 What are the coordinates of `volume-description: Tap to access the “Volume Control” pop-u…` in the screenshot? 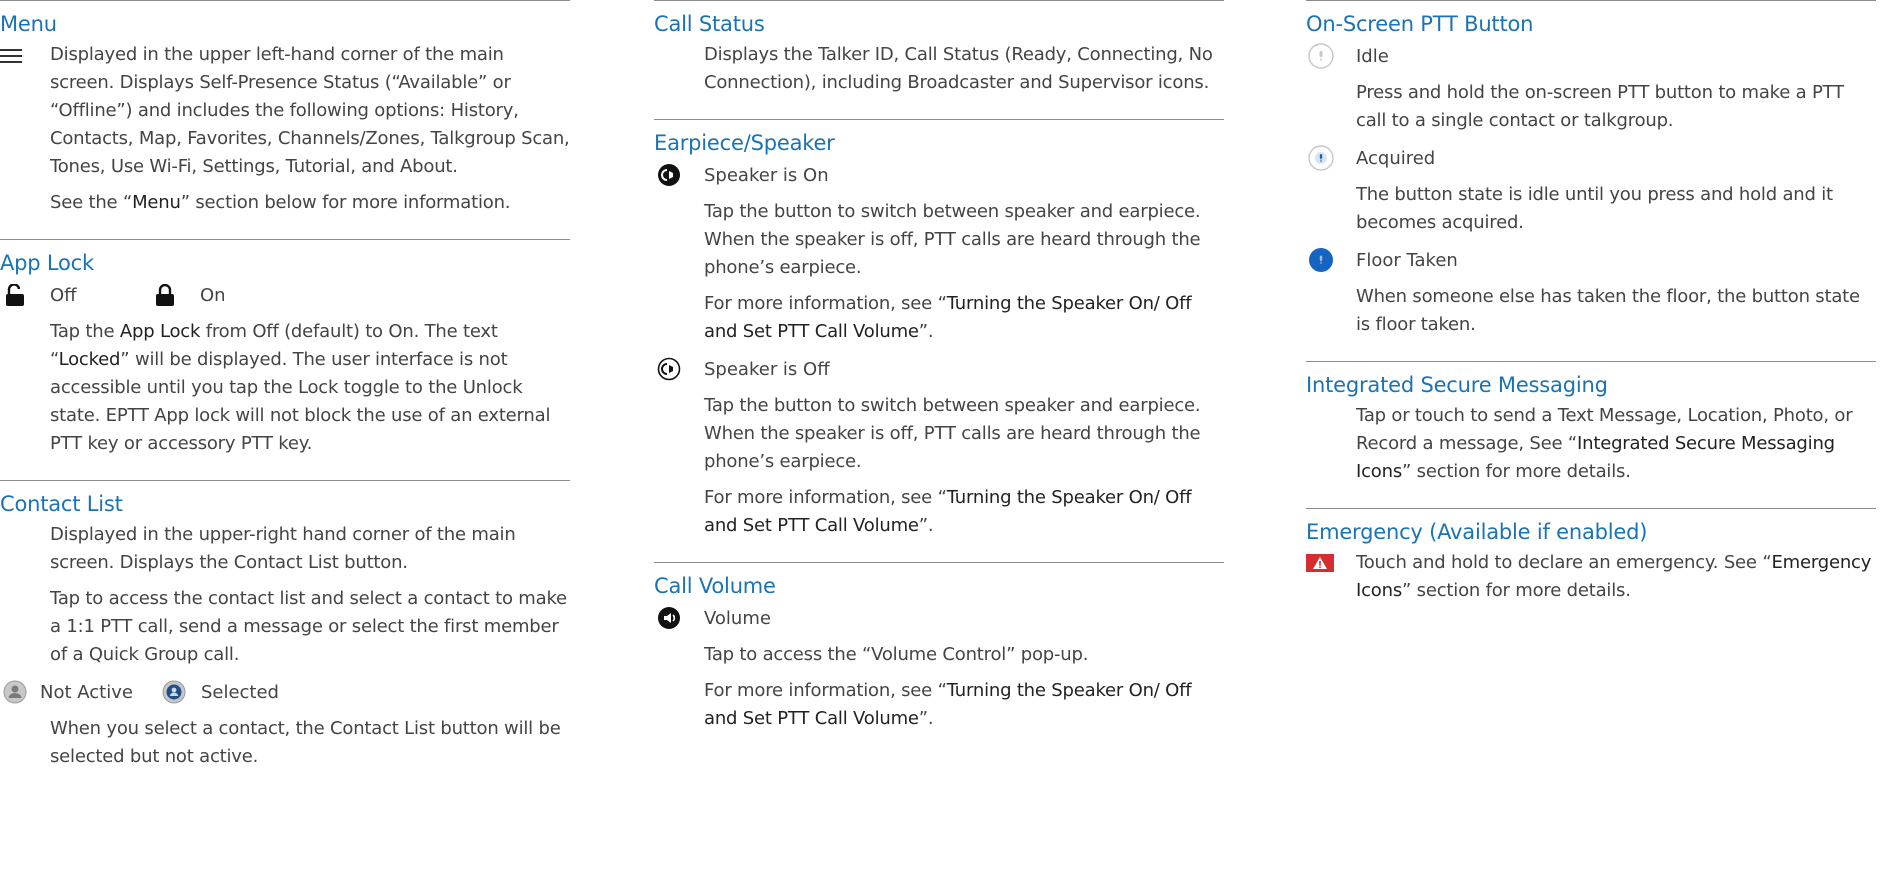 It's located at (896, 654).